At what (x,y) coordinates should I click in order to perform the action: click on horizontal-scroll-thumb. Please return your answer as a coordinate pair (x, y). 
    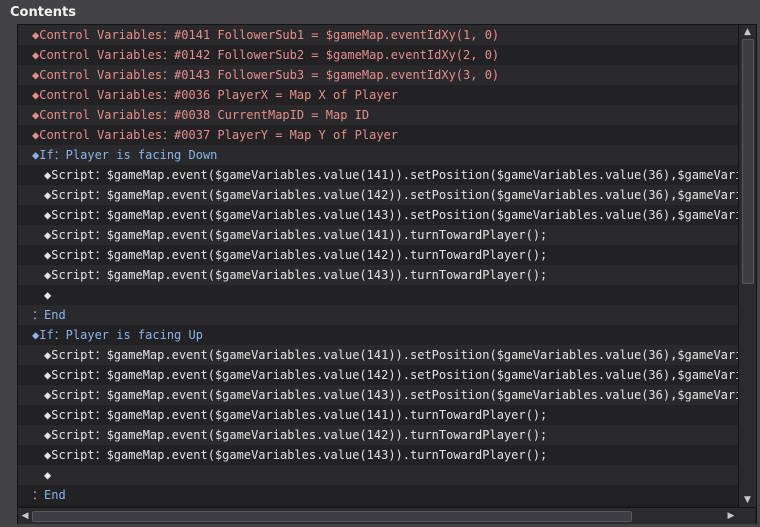
    Looking at the image, I should click on (332, 516).